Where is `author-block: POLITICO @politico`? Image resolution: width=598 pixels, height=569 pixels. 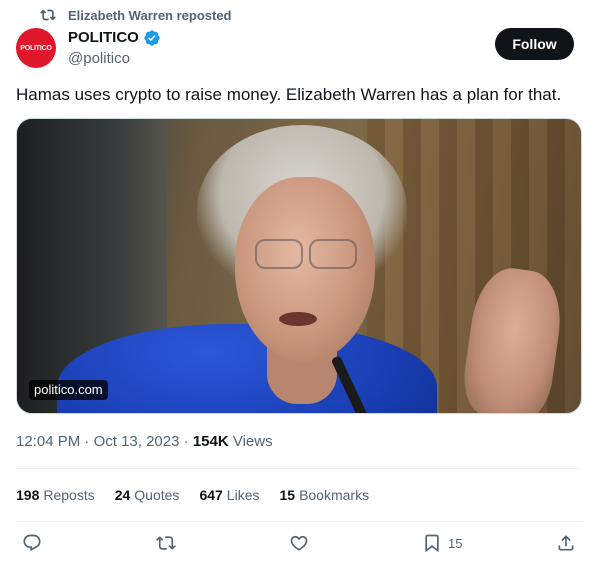 author-block: POLITICO @politico is located at coordinates (114, 48).